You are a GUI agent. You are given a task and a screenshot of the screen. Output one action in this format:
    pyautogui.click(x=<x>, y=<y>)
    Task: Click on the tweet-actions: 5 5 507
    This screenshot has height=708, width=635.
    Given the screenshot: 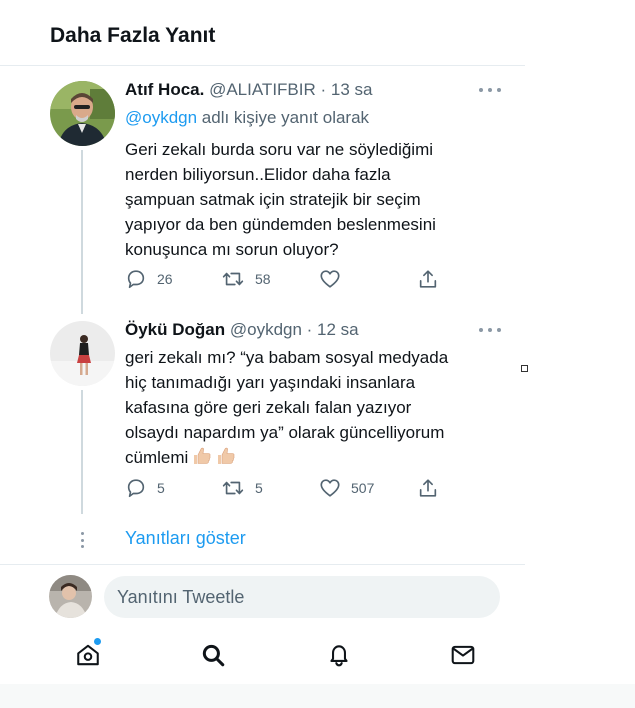 What is the action you would take?
    pyautogui.click(x=285, y=489)
    